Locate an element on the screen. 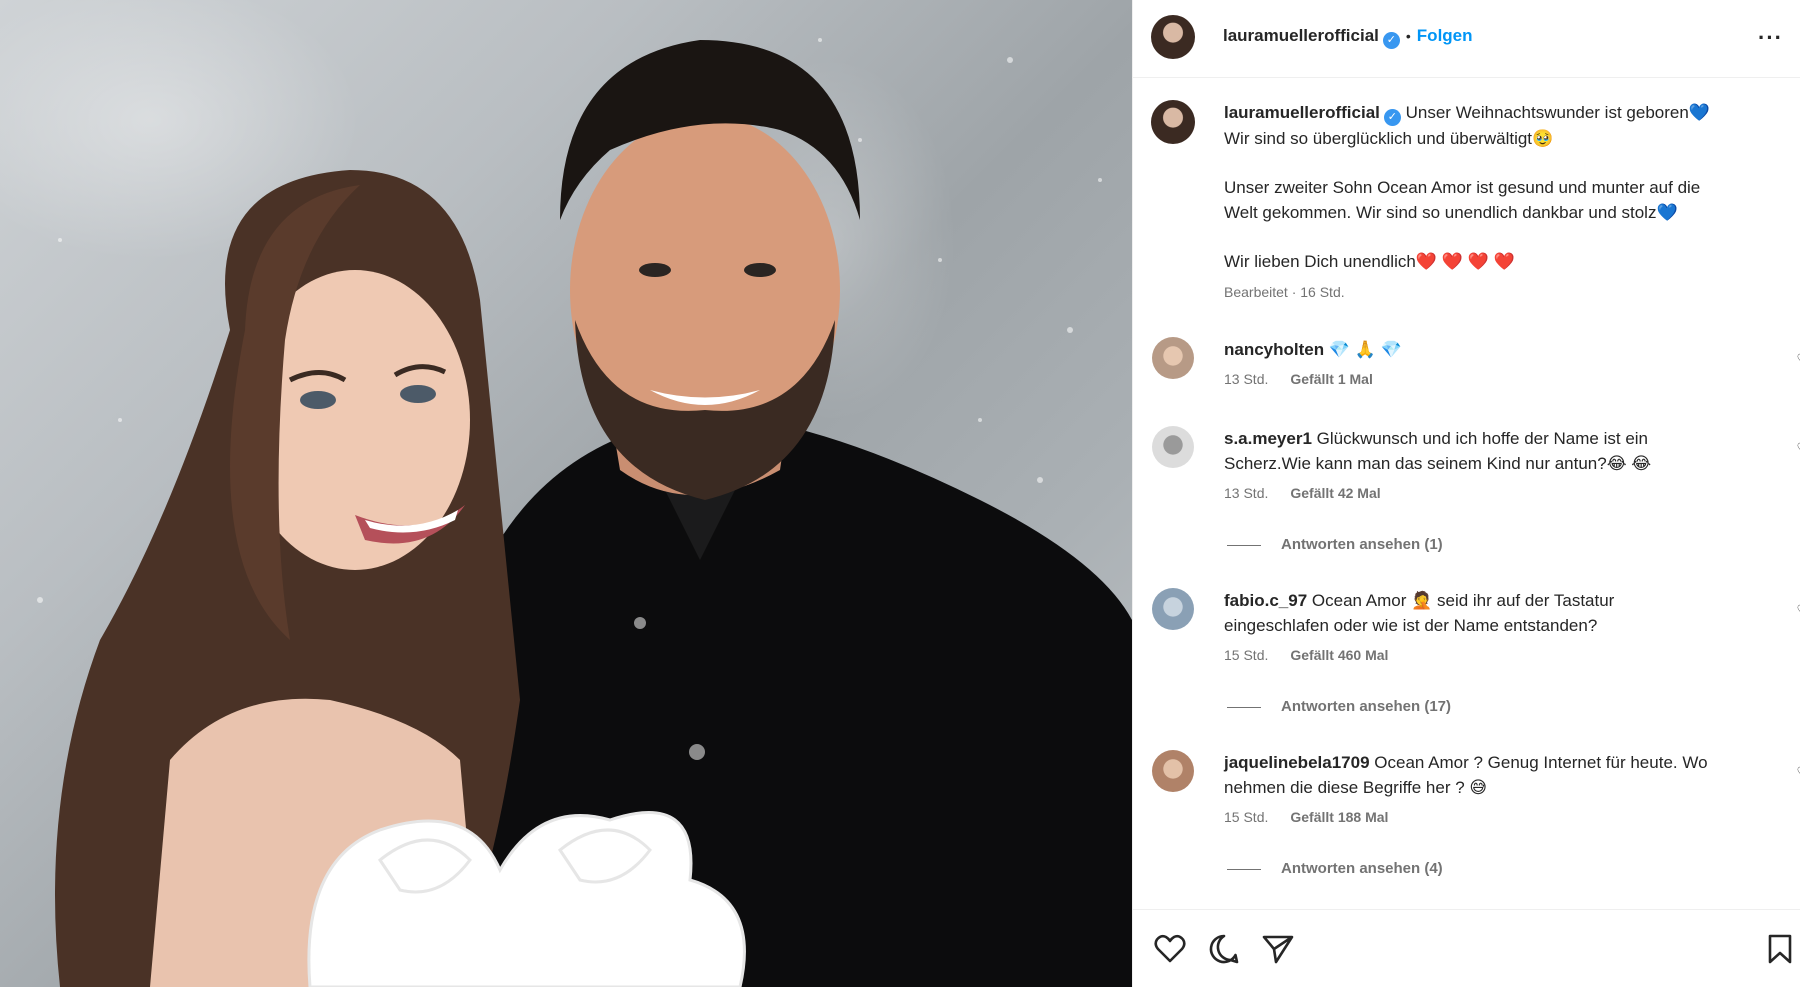 The width and height of the screenshot is (1800, 987). comment-body: nancyholten 💎 🙏 💎 13 Std. Gefällt 1 Mal is located at coordinates (1496, 362).